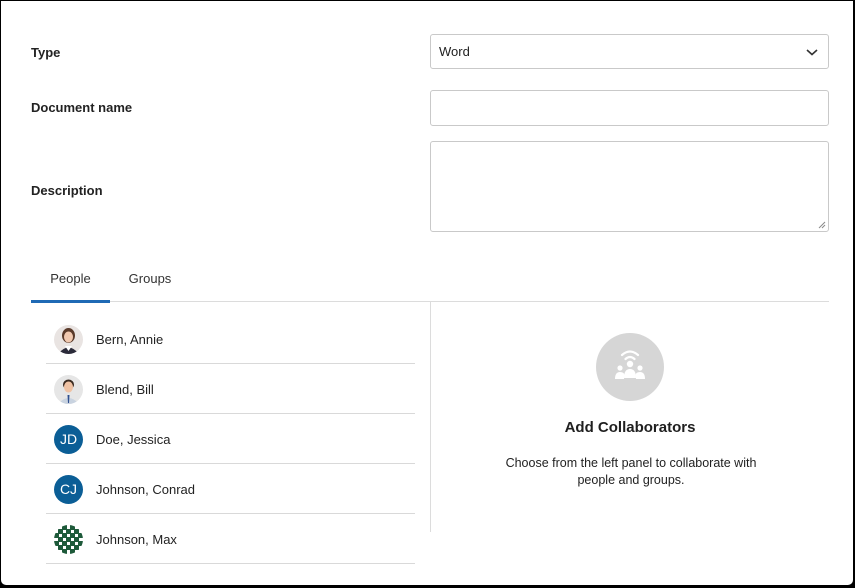 This screenshot has height=588, width=855. Describe the element at coordinates (136, 539) in the screenshot. I see `person-name: Johnson, Max` at that location.